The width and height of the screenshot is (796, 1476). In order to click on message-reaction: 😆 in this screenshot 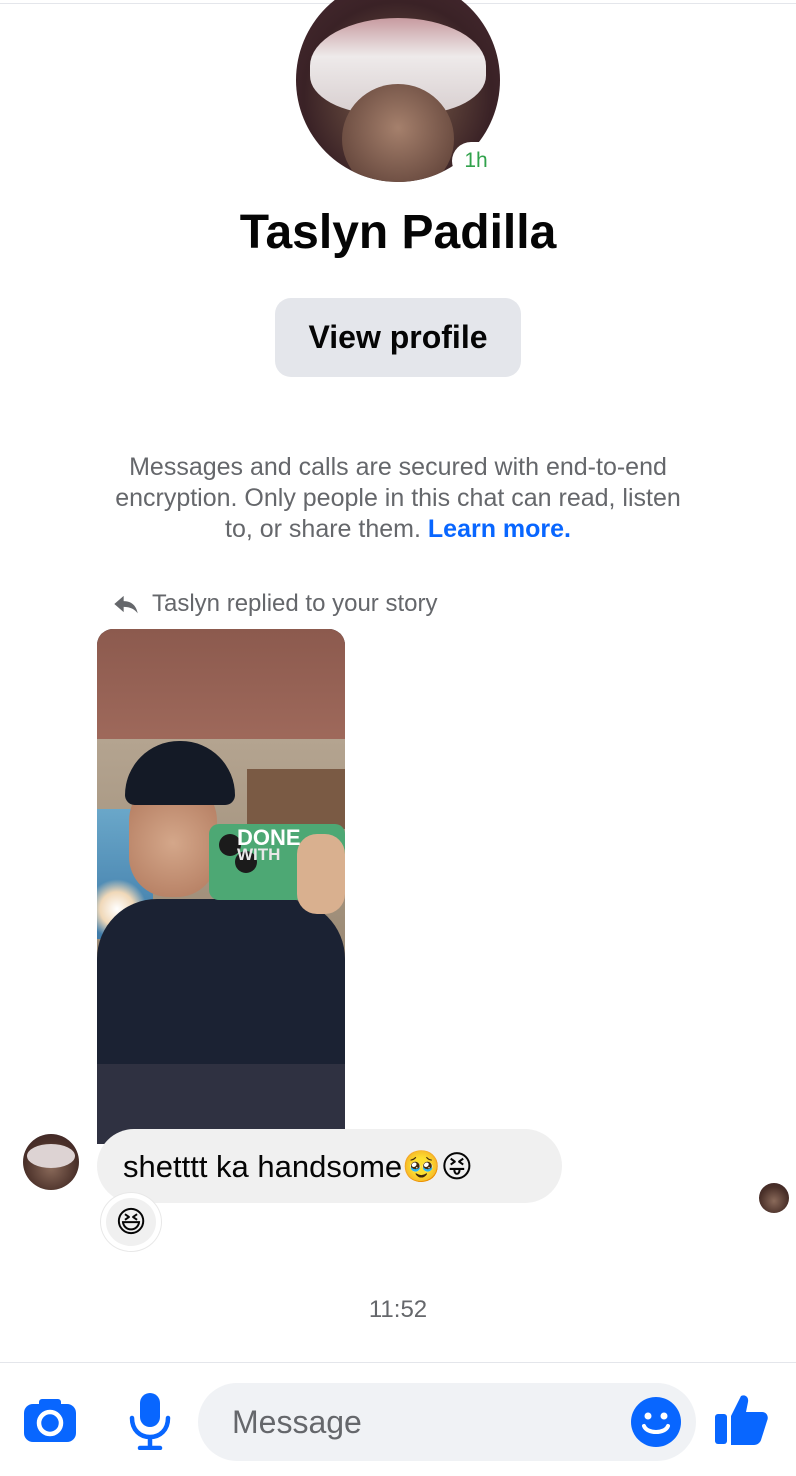, I will do `click(131, 1222)`.